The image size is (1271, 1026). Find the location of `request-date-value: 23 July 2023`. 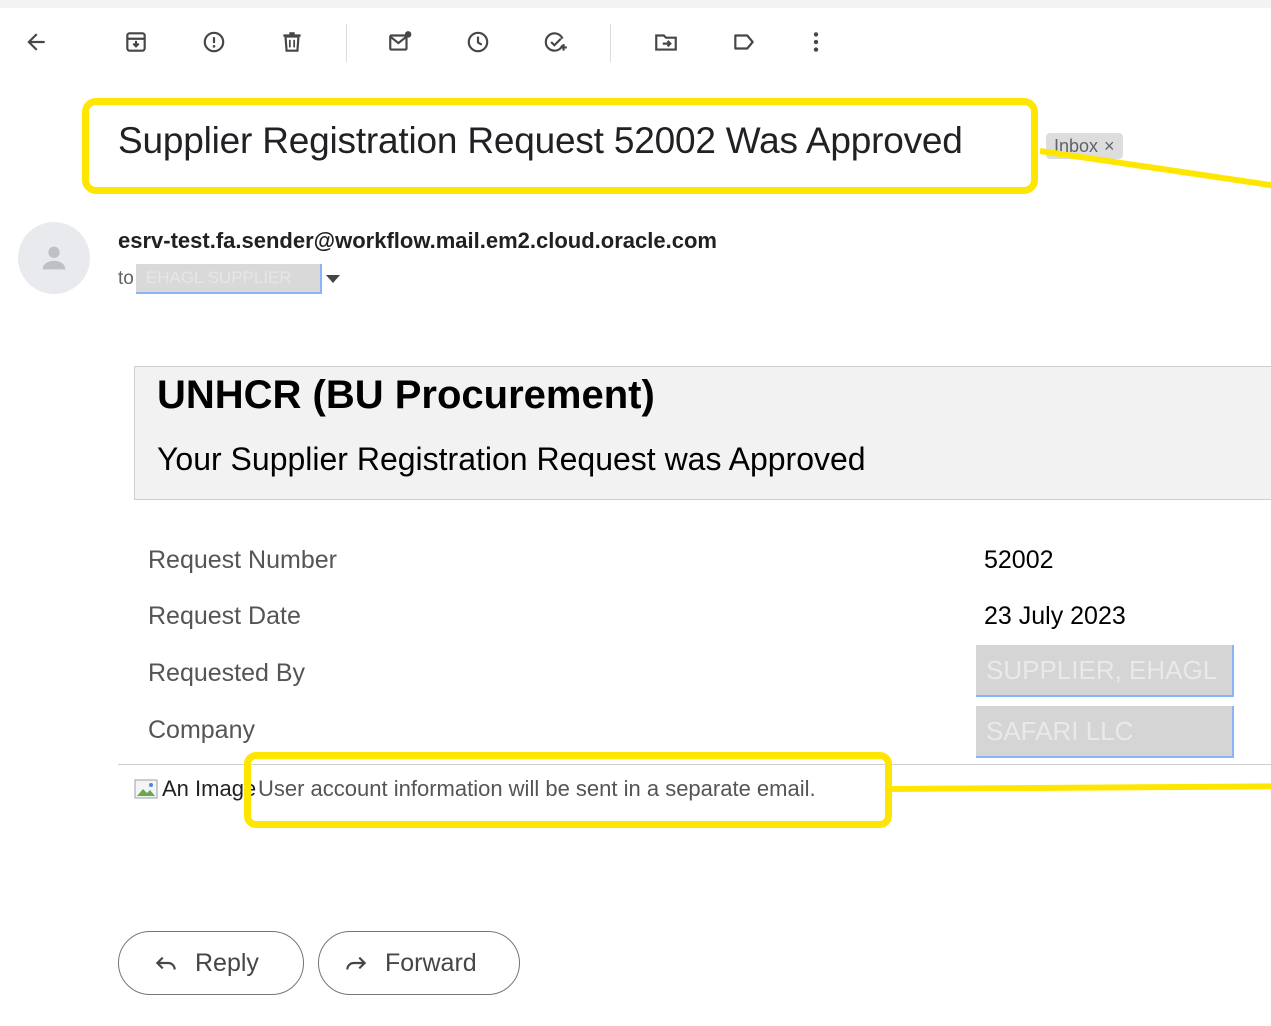

request-date-value: 23 July 2023 is located at coordinates (1055, 616).